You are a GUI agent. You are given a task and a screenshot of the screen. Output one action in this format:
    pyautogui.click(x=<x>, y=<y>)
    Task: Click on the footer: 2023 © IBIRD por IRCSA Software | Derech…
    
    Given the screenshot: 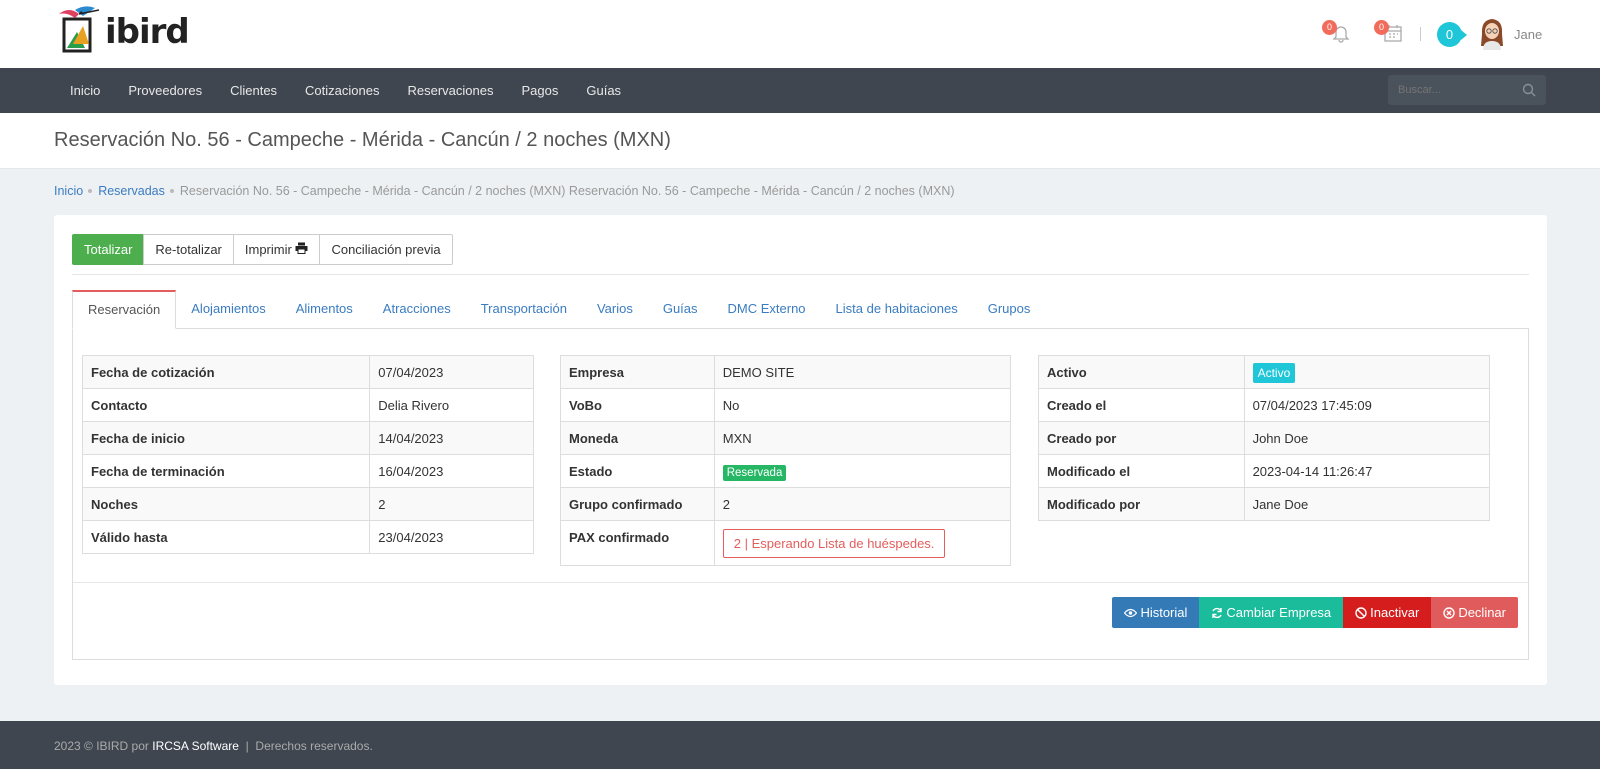 What is the action you would take?
    pyautogui.click(x=800, y=745)
    